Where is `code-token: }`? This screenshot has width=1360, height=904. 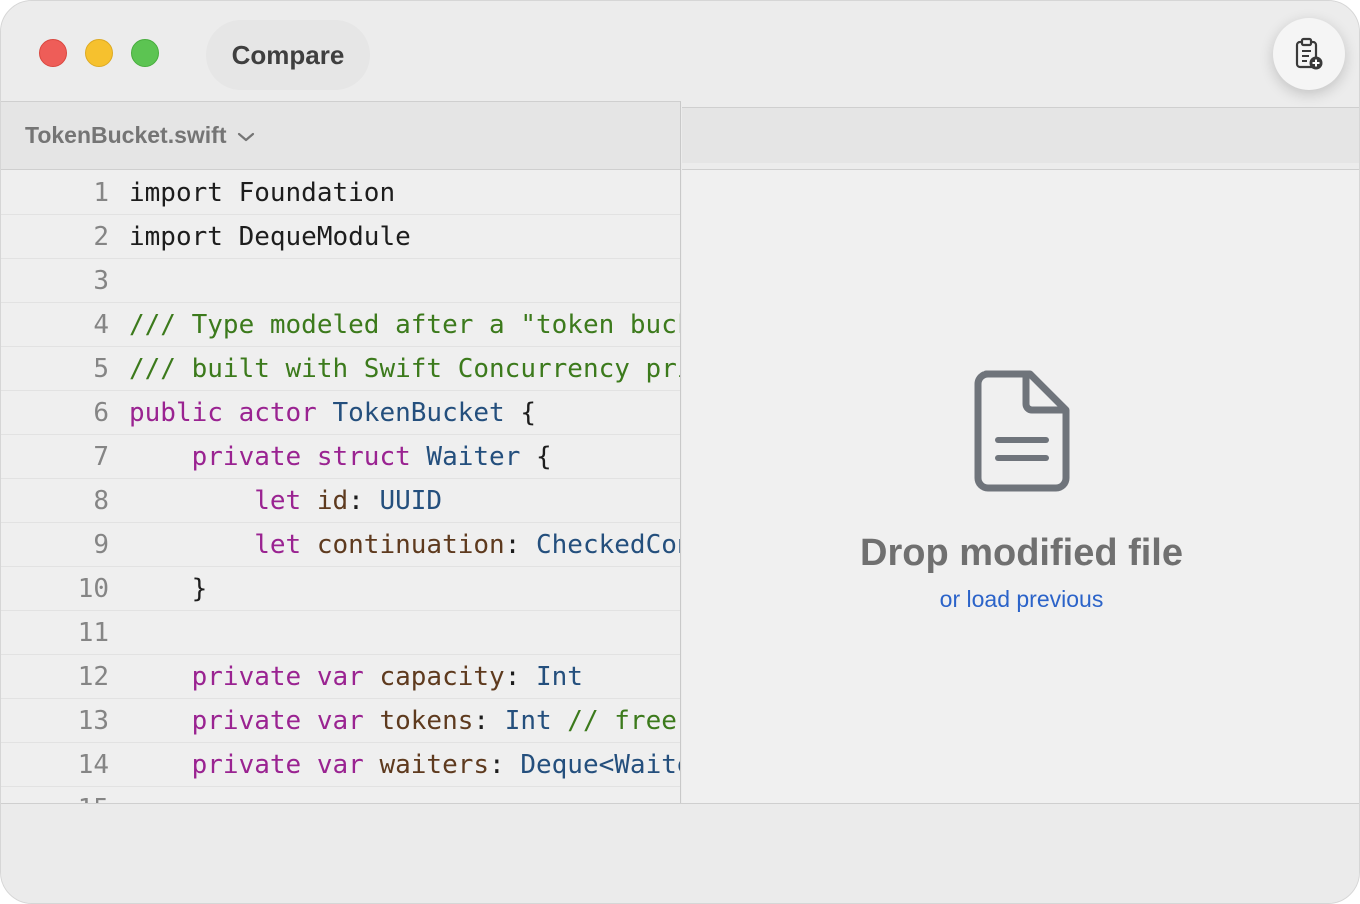 code-token: } is located at coordinates (168, 589).